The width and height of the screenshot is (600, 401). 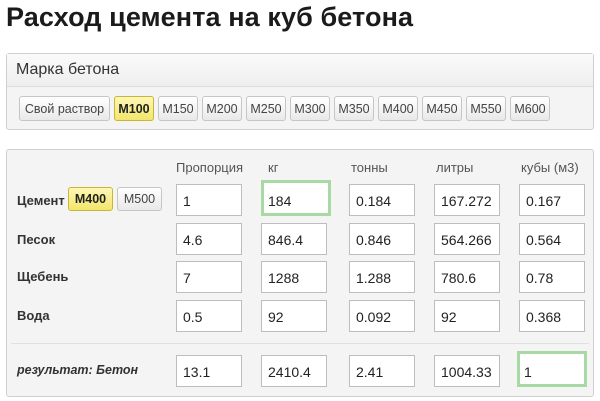 What do you see at coordinates (382, 239) in the screenshot?
I see `sand-tons-field: 0.846` at bounding box center [382, 239].